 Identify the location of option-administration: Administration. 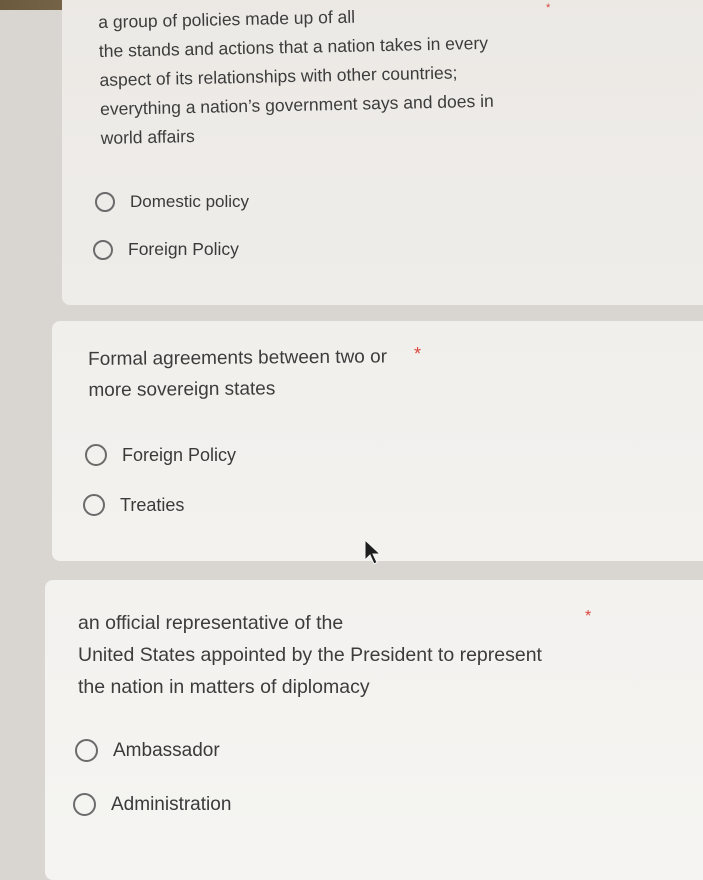
(152, 804).